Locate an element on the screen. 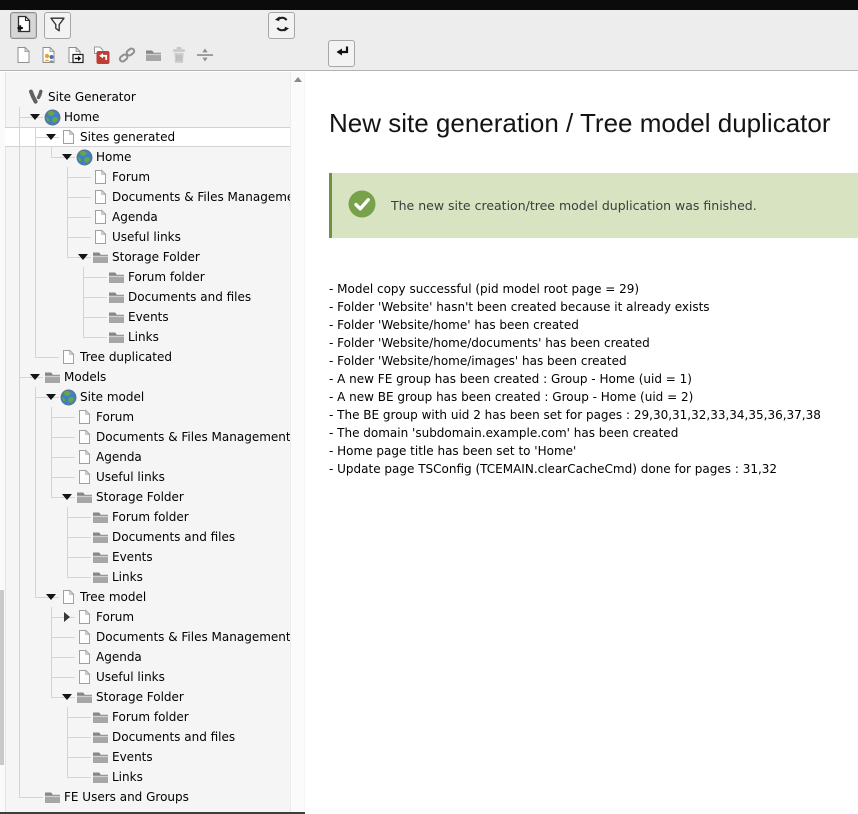  filter-button is located at coordinates (57, 25).